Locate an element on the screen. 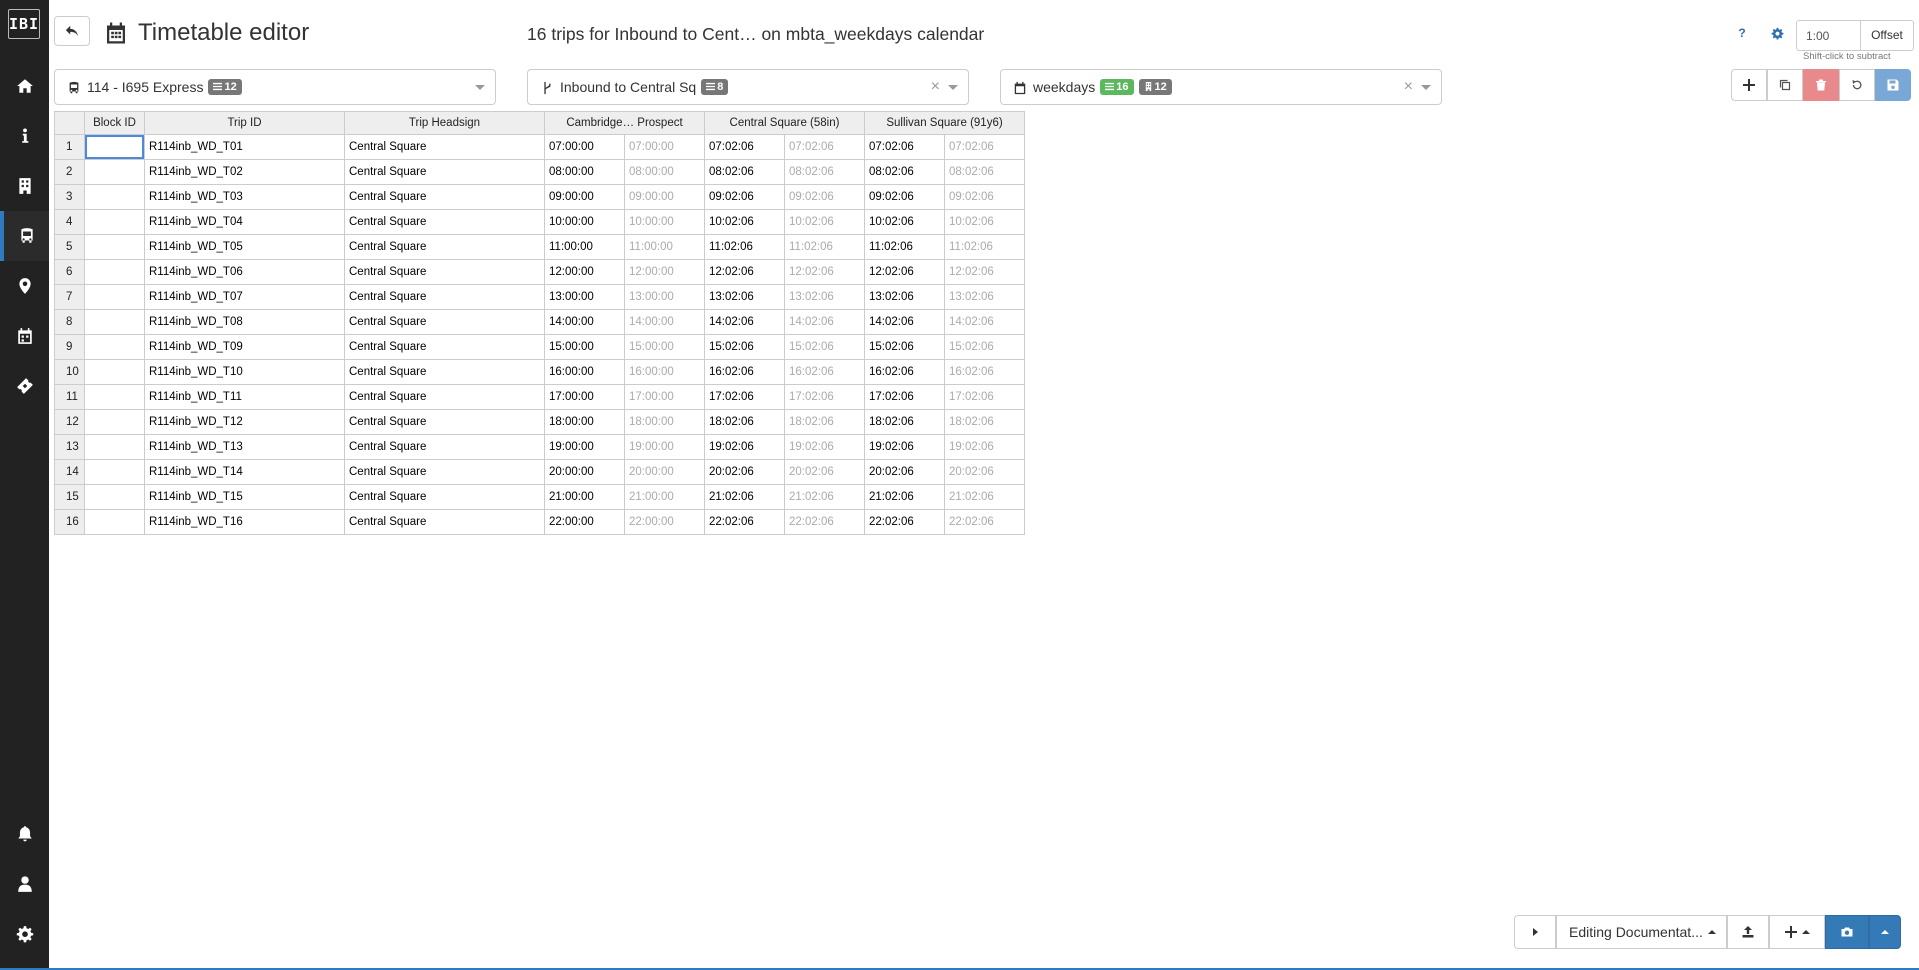  arrival-time-cell: 18:00:00 is located at coordinates (584, 422).